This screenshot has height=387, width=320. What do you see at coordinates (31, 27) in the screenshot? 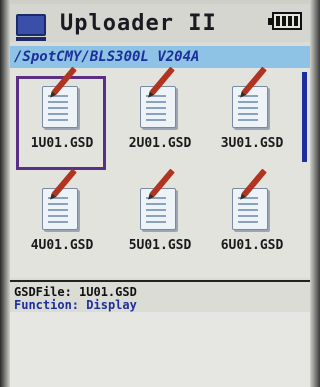
I see `monitor-icon` at bounding box center [31, 27].